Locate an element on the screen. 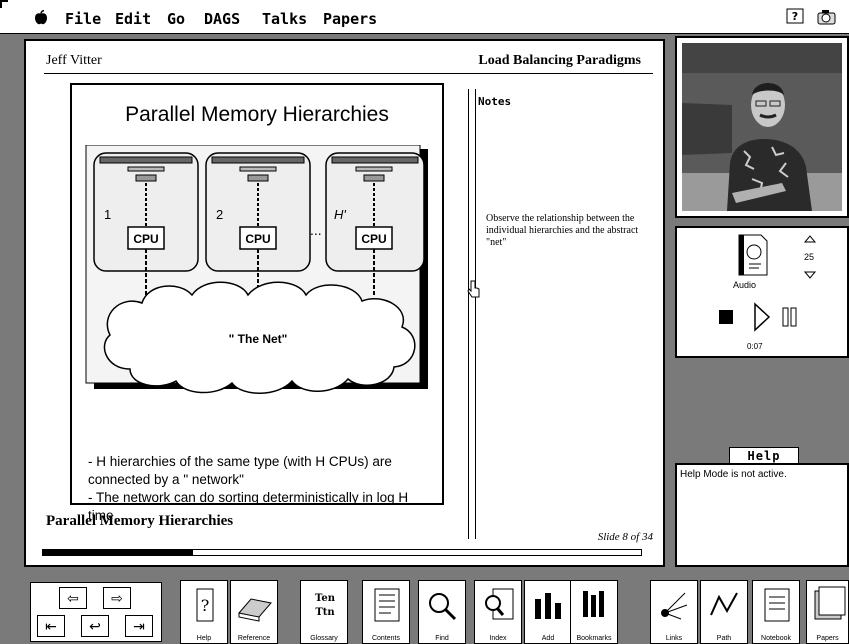 The height and width of the screenshot is (644, 849). speaker-video is located at coordinates (762, 127).